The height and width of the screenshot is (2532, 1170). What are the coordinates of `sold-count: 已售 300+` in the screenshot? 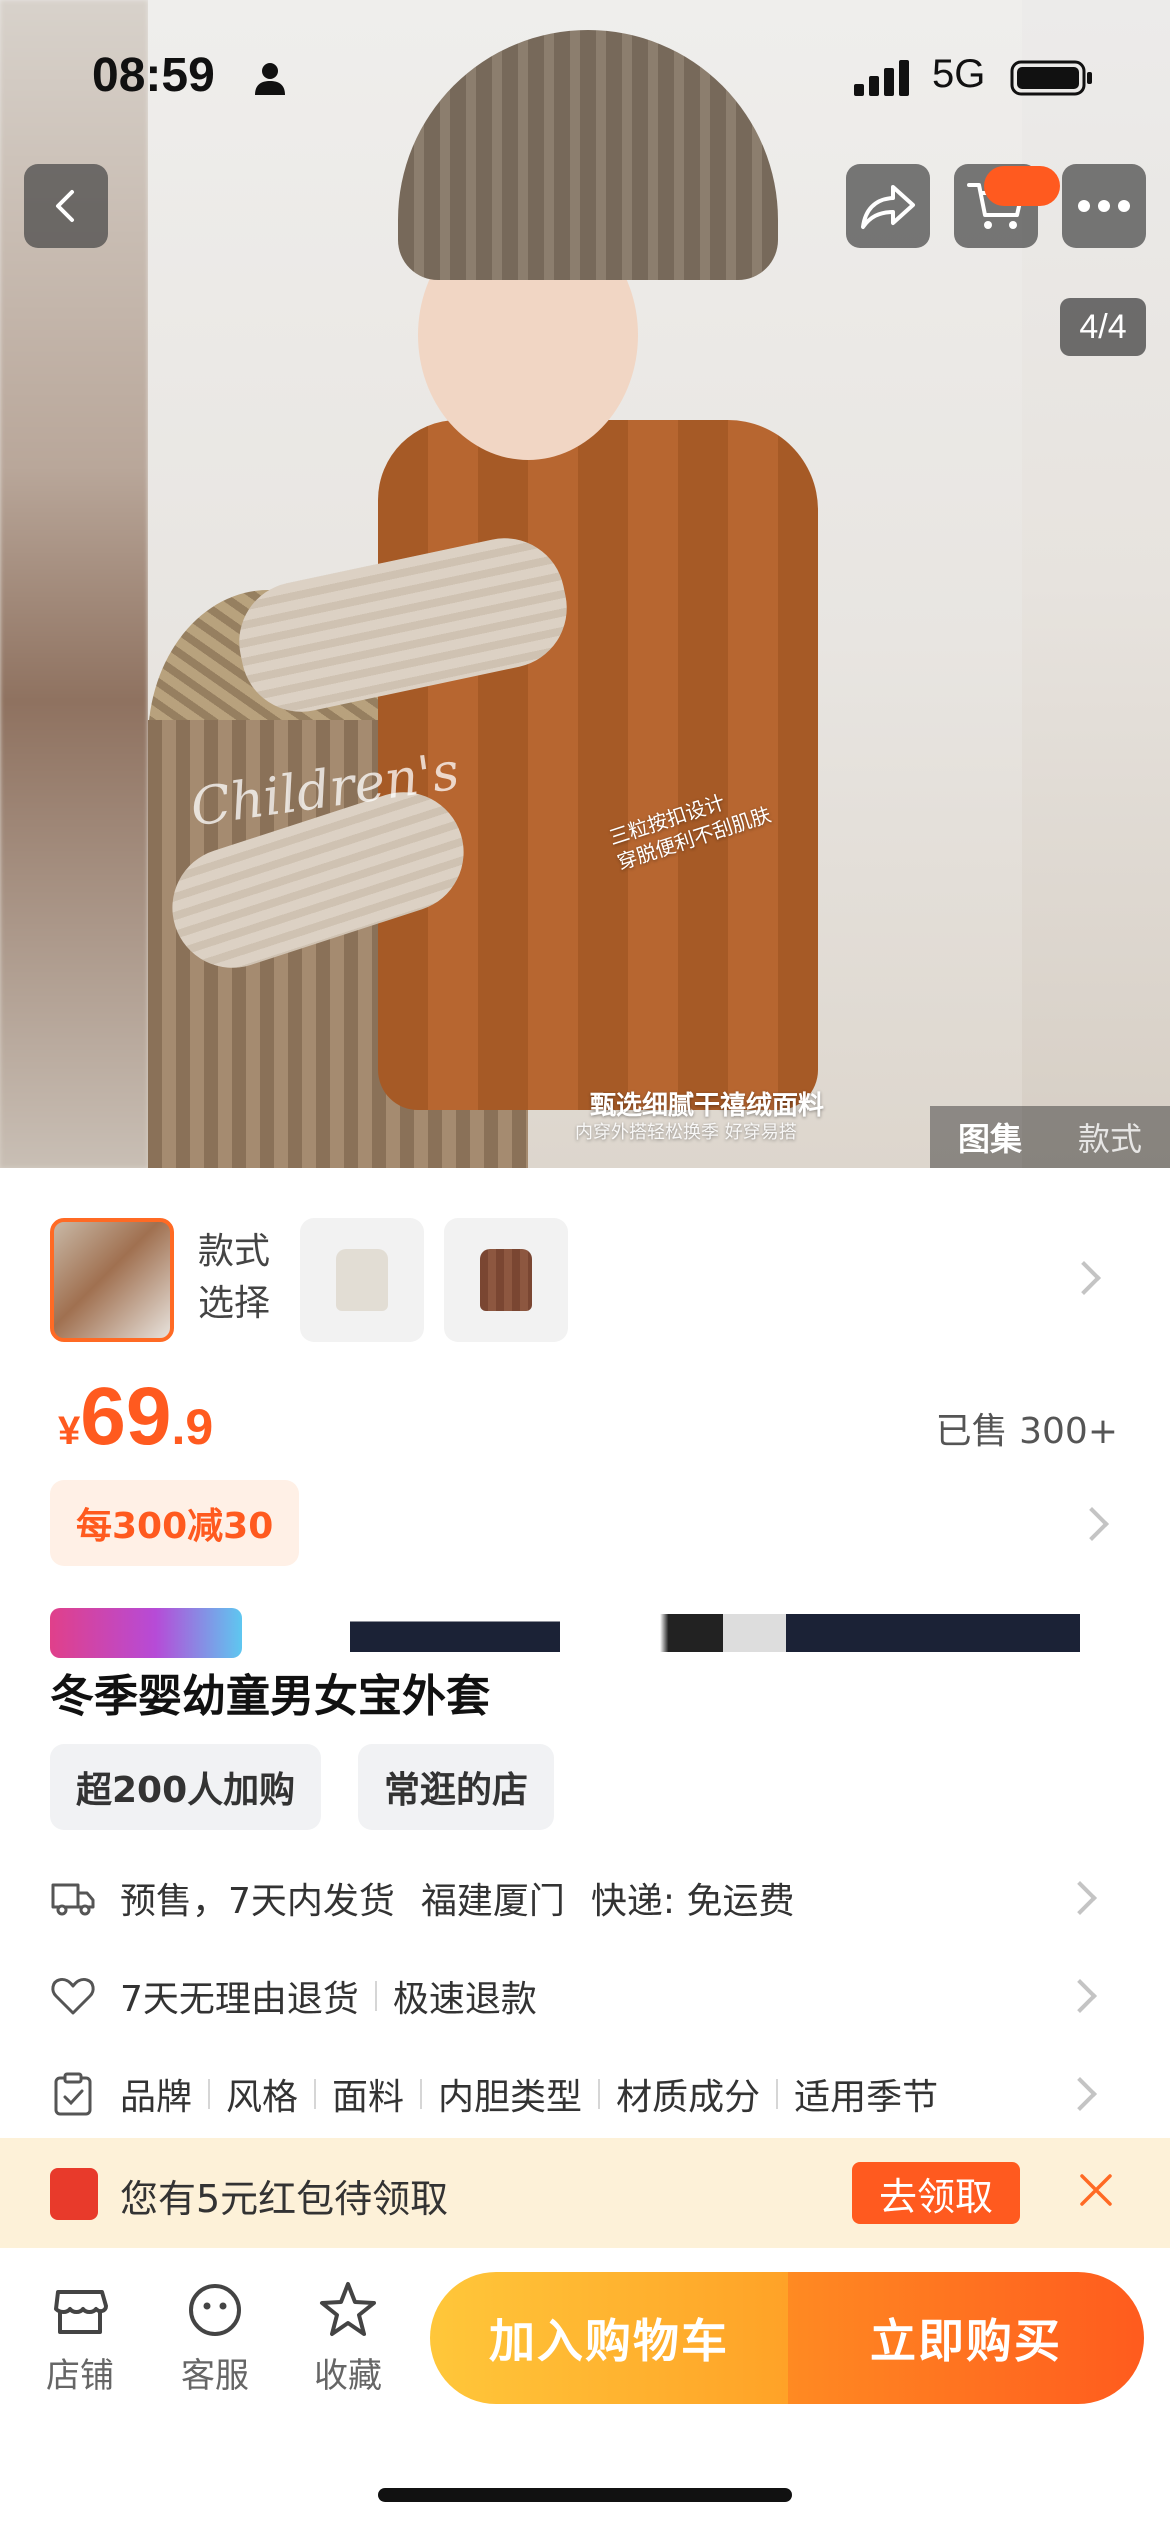 It's located at (1026, 1431).